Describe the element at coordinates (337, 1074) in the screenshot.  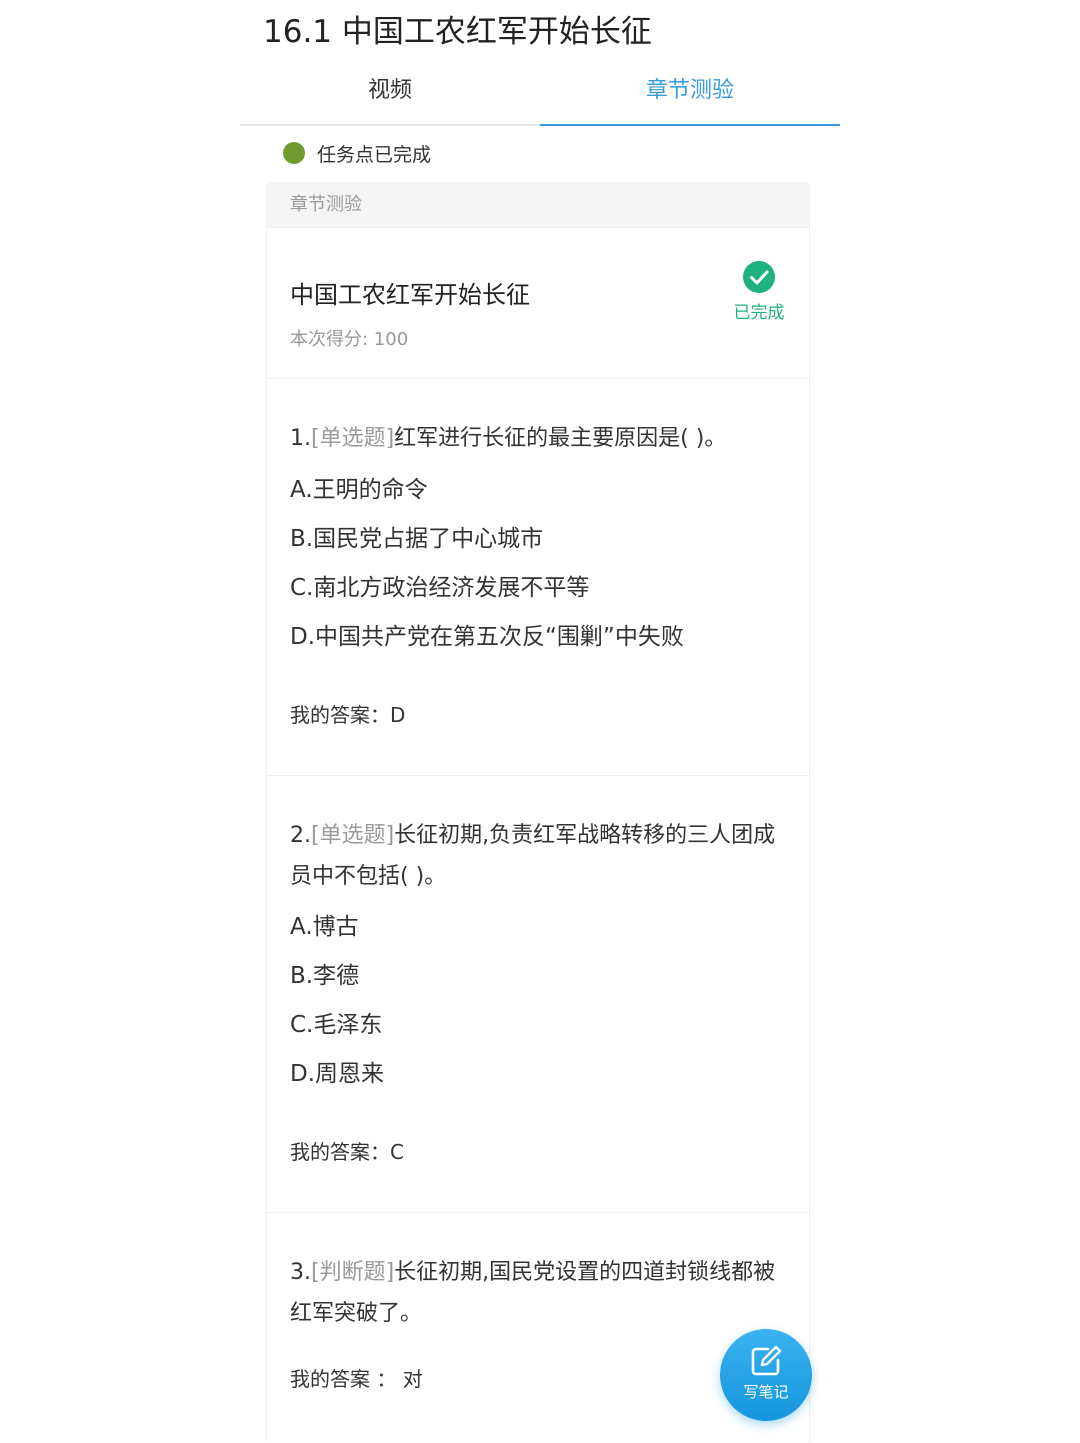
I see `option-d: D.周恩来` at that location.